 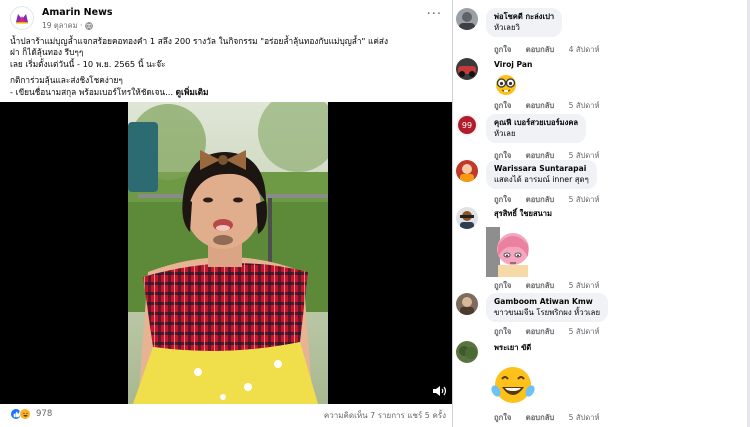 What do you see at coordinates (228, 415) in the screenshot?
I see `post-footer: 978 ความคิดเห็น 7 รายการ แชร์ 5 ครั้ง` at bounding box center [228, 415].